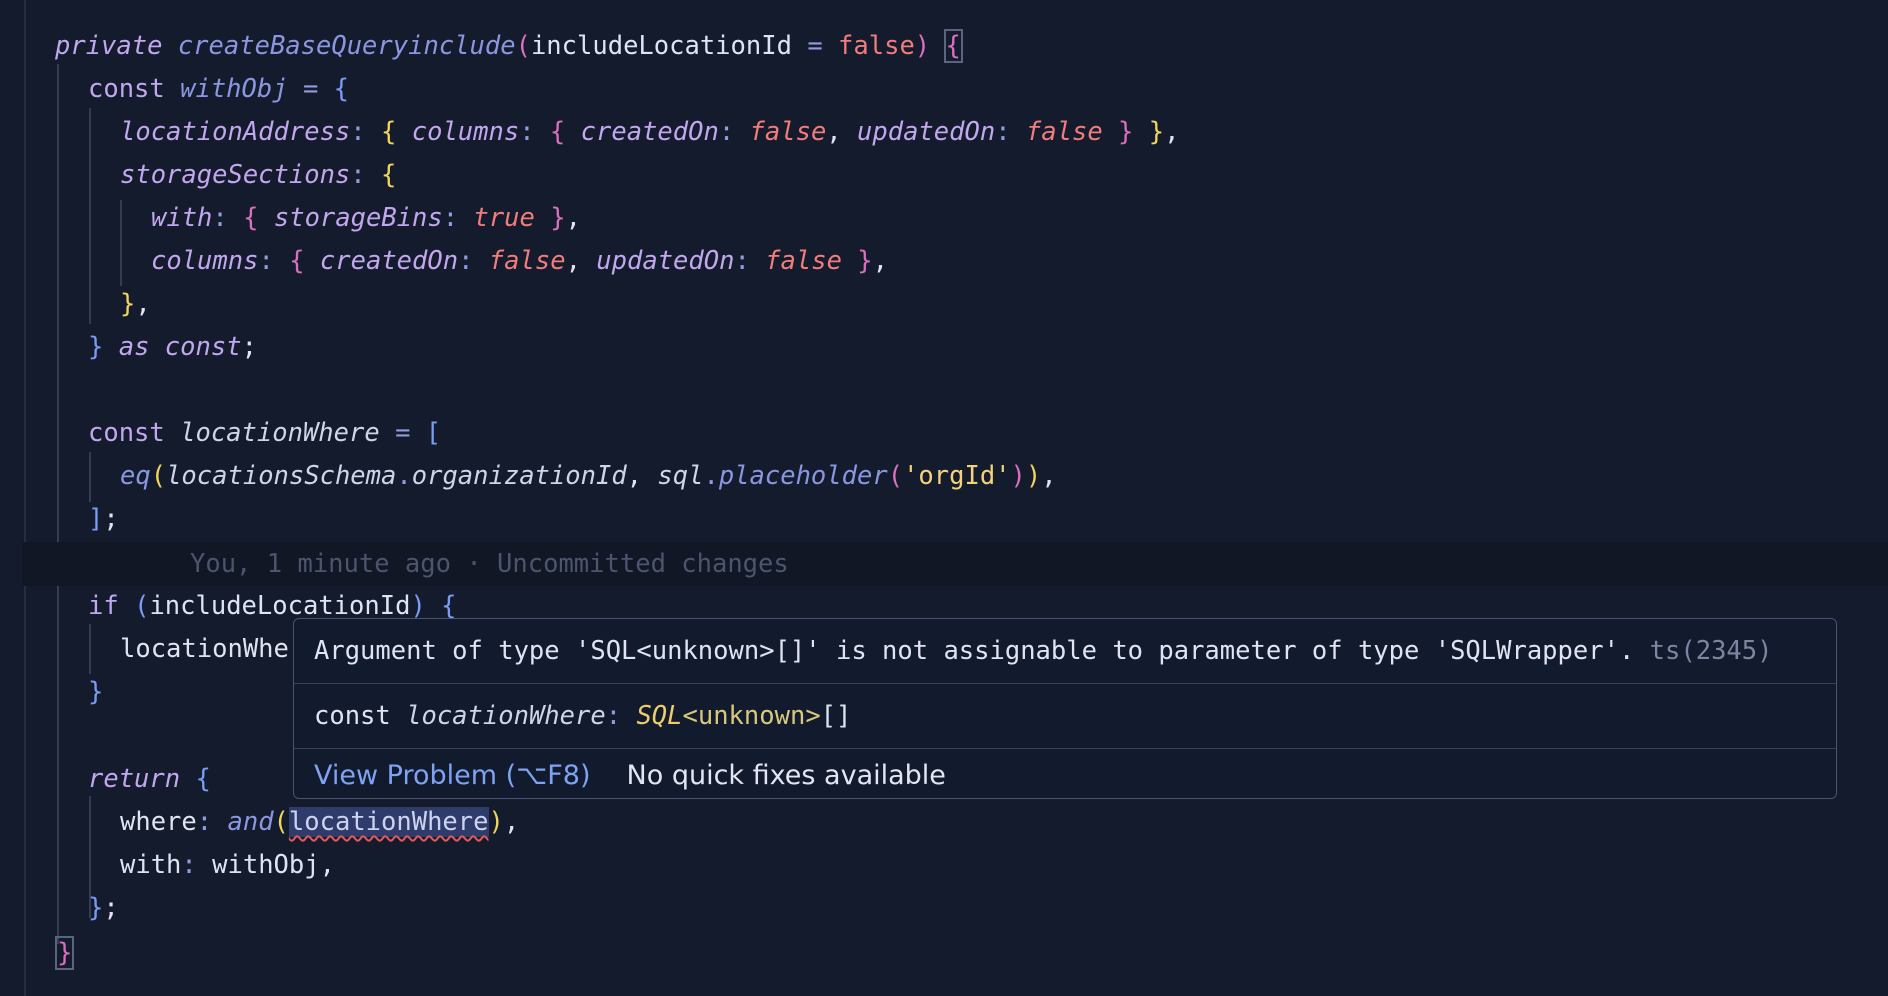  I want to click on property: storageSections, so click(235, 175).